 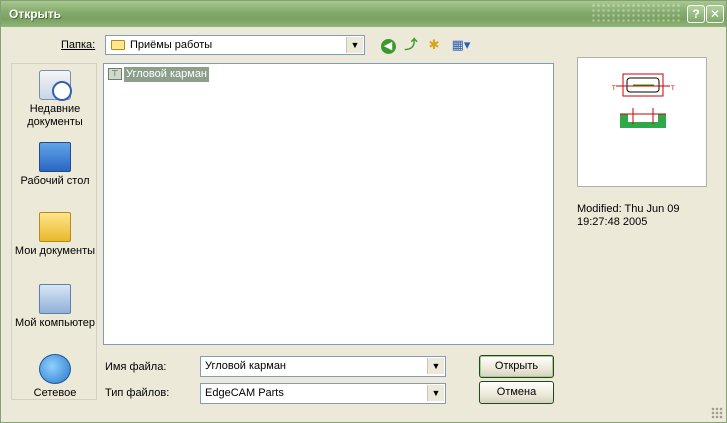 What do you see at coordinates (171, 45) in the screenshot?
I see `folder-value: Приёмы работы` at bounding box center [171, 45].